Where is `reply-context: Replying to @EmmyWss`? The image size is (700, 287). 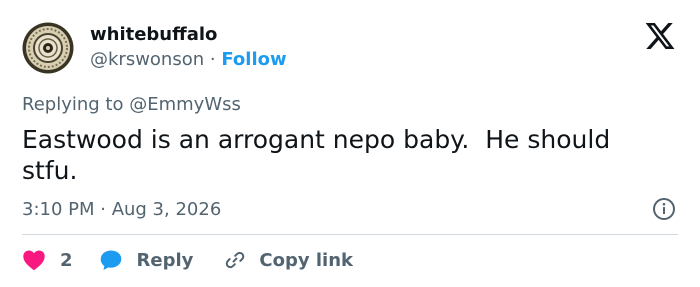
reply-context: Replying to @EmmyWss is located at coordinates (131, 104).